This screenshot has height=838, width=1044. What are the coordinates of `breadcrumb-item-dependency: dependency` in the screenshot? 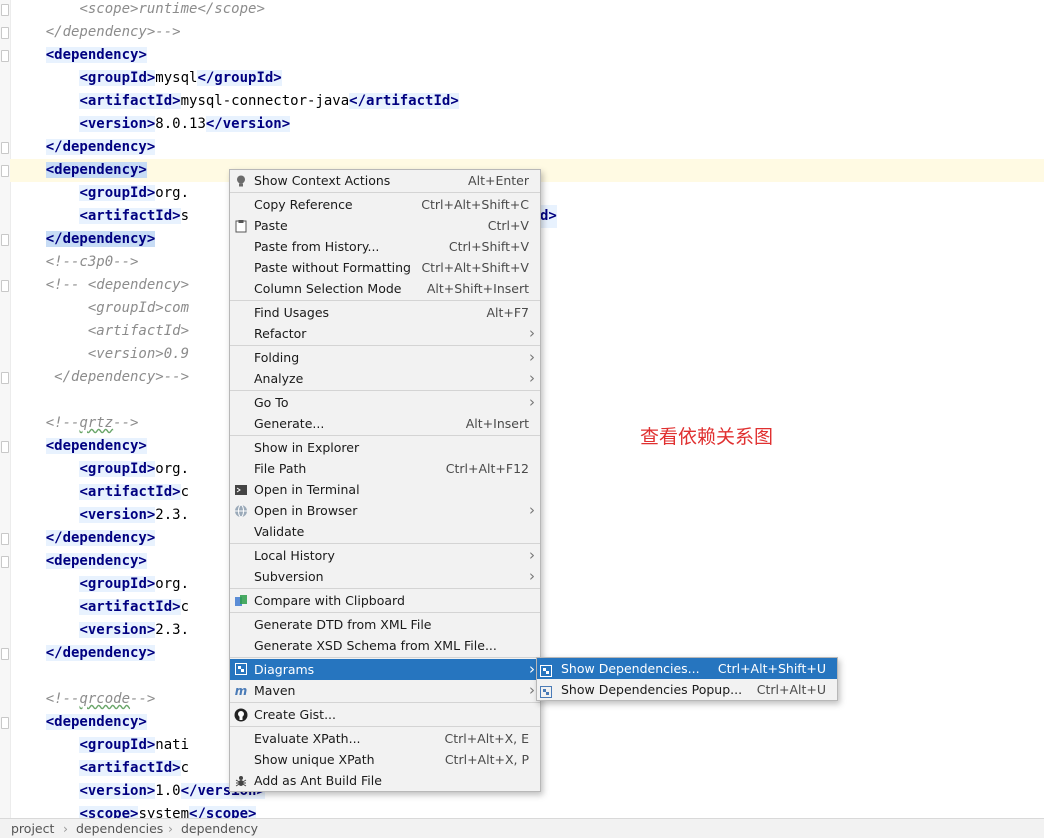 It's located at (219, 828).